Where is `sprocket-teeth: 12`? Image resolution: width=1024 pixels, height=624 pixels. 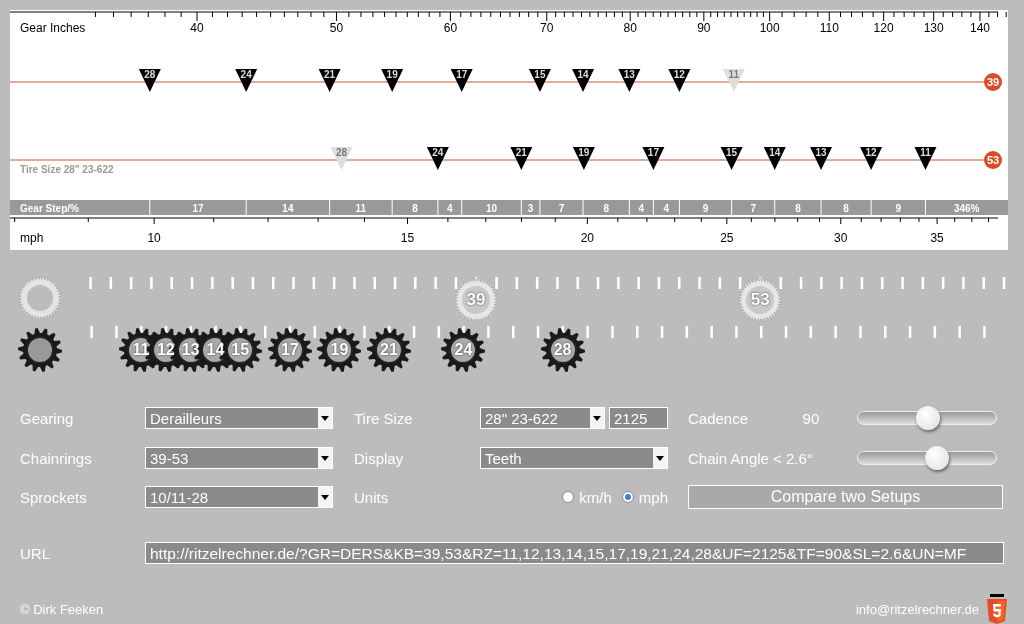
sprocket-teeth: 12 is located at coordinates (165, 350).